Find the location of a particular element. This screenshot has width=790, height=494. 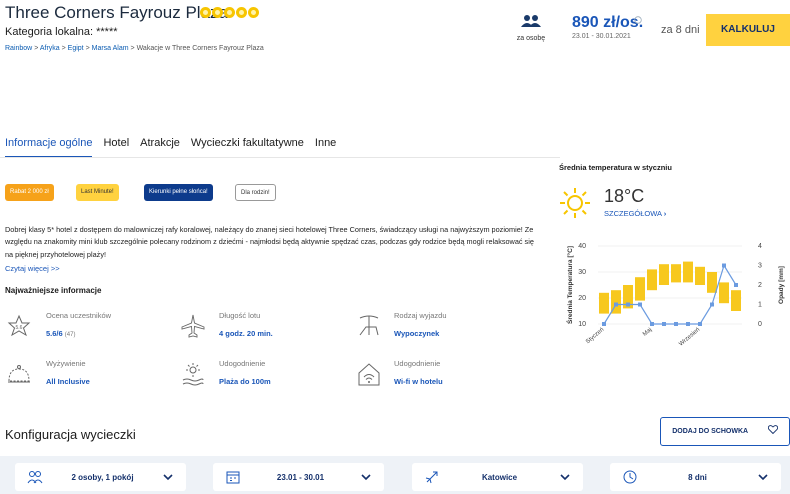

y2-axis-label: Opady [mm] is located at coordinates (781, 285).